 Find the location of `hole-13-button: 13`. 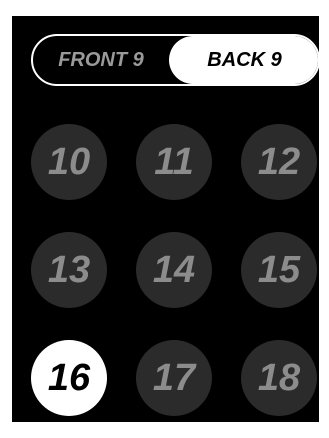

hole-13-button: 13 is located at coordinates (69, 270).